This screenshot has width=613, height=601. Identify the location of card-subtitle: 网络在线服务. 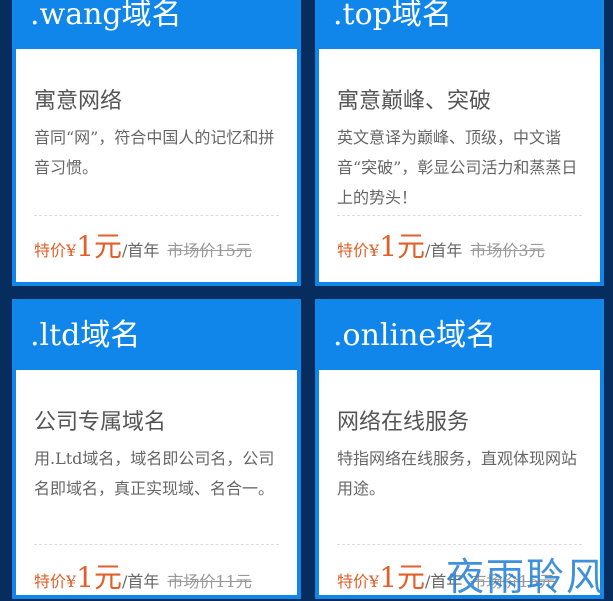
(403, 422).